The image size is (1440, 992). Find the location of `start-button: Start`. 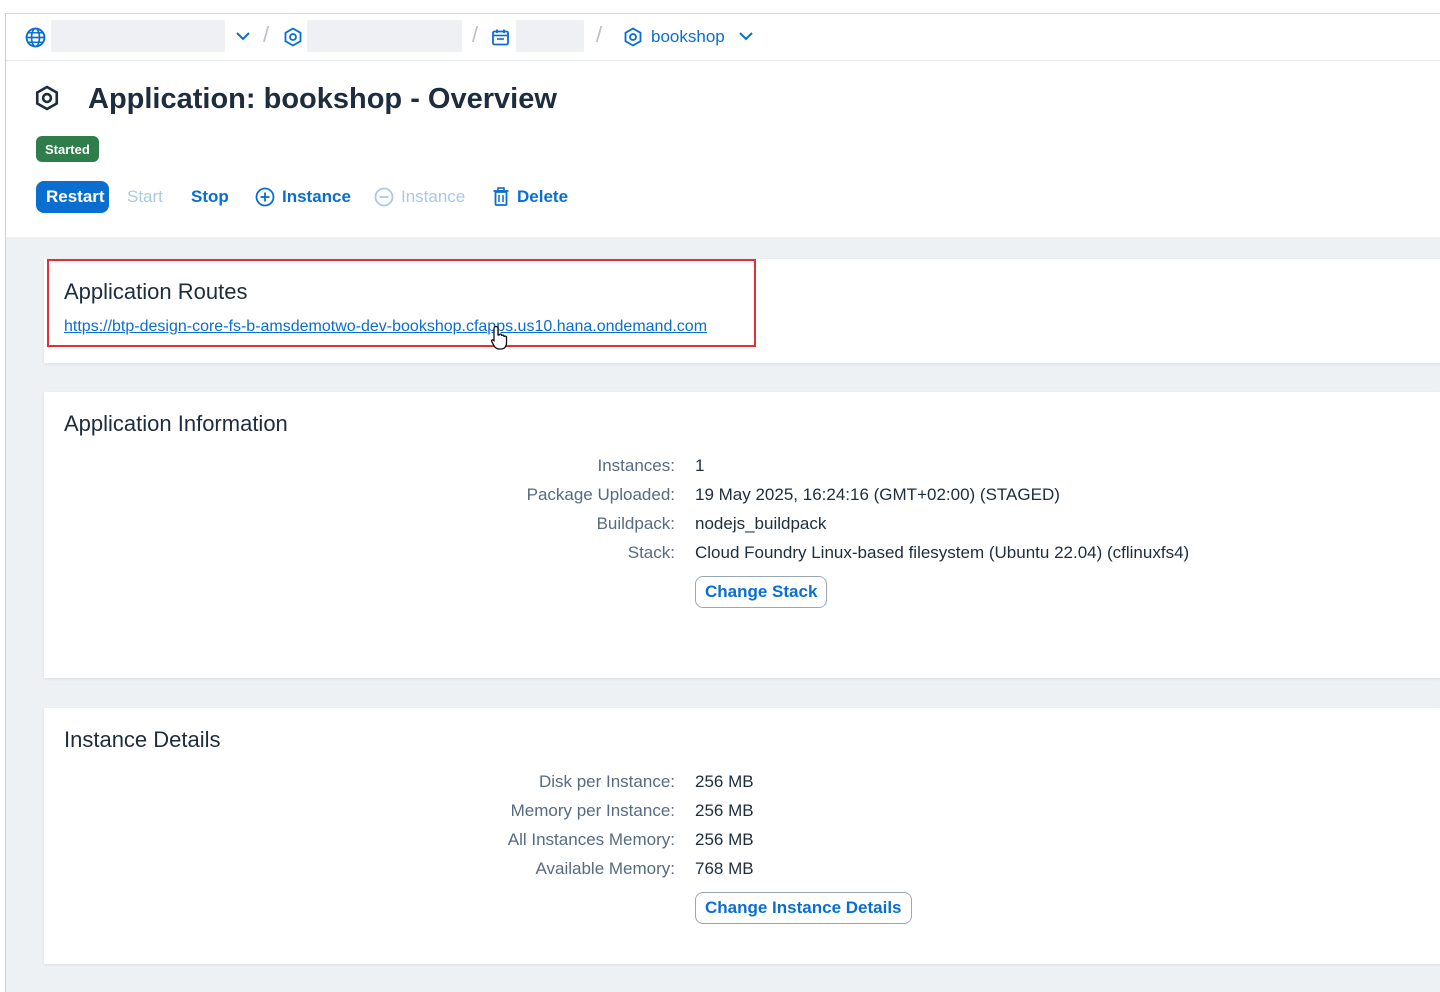

start-button: Start is located at coordinates (145, 197).